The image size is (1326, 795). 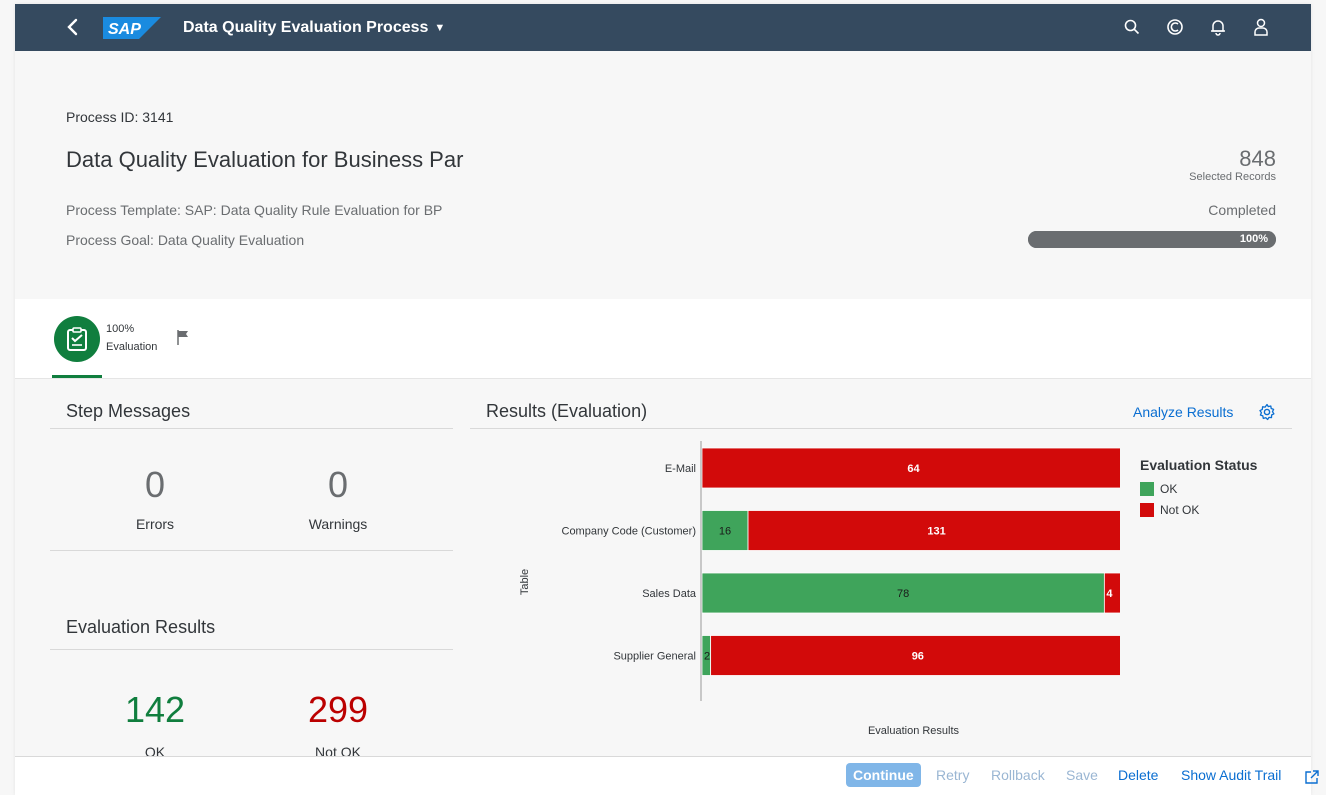 I want to click on bar-data-label: 2, so click(x=707, y=657).